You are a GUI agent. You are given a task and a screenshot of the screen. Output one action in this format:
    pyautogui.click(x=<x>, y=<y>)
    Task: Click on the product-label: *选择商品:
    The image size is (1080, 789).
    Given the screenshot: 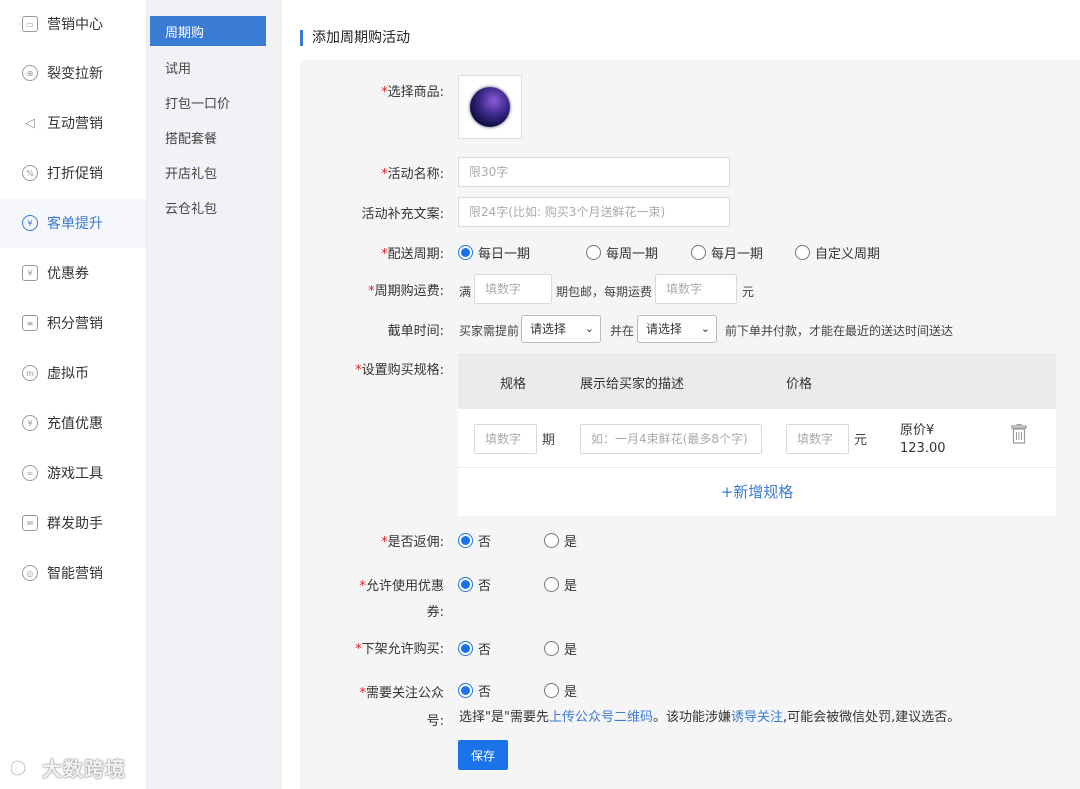 What is the action you would take?
    pyautogui.click(x=412, y=92)
    